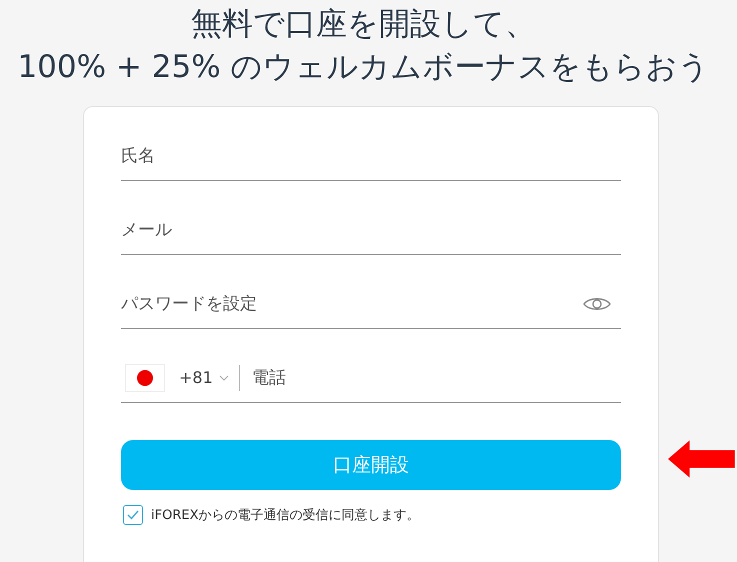  I want to click on consent-label: iFOREXからの電子通信の受信に同意します。, so click(285, 515).